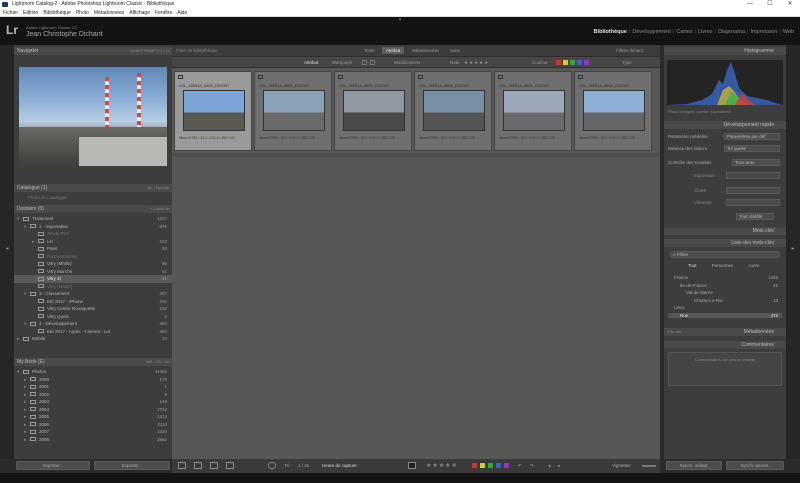 The image size is (800, 483). Describe the element at coordinates (753, 175) in the screenshot. I see `exposure-buttons` at that location.